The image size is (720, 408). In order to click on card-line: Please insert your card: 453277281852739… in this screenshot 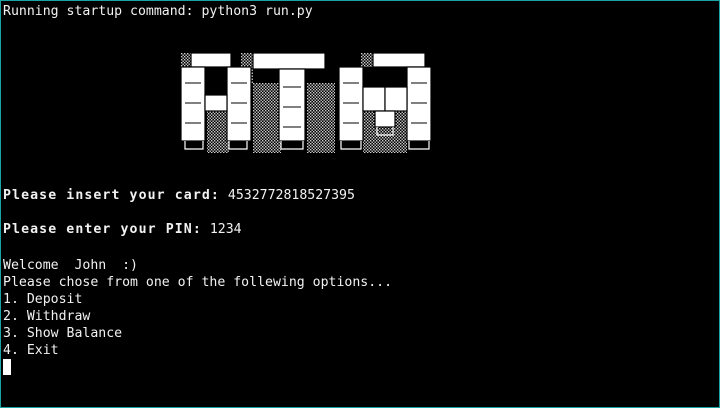, I will do `click(179, 195)`.